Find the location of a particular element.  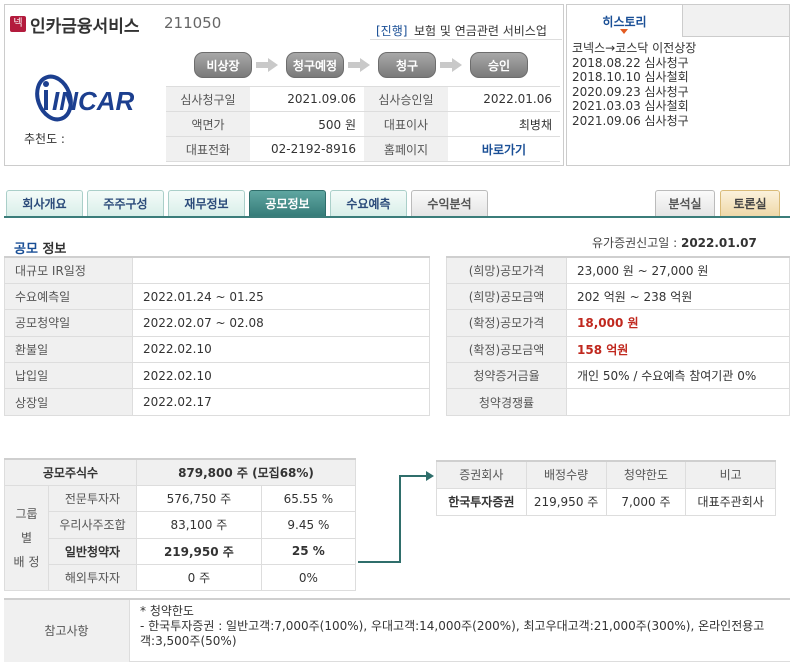

header-divider is located at coordinates (466, 39).